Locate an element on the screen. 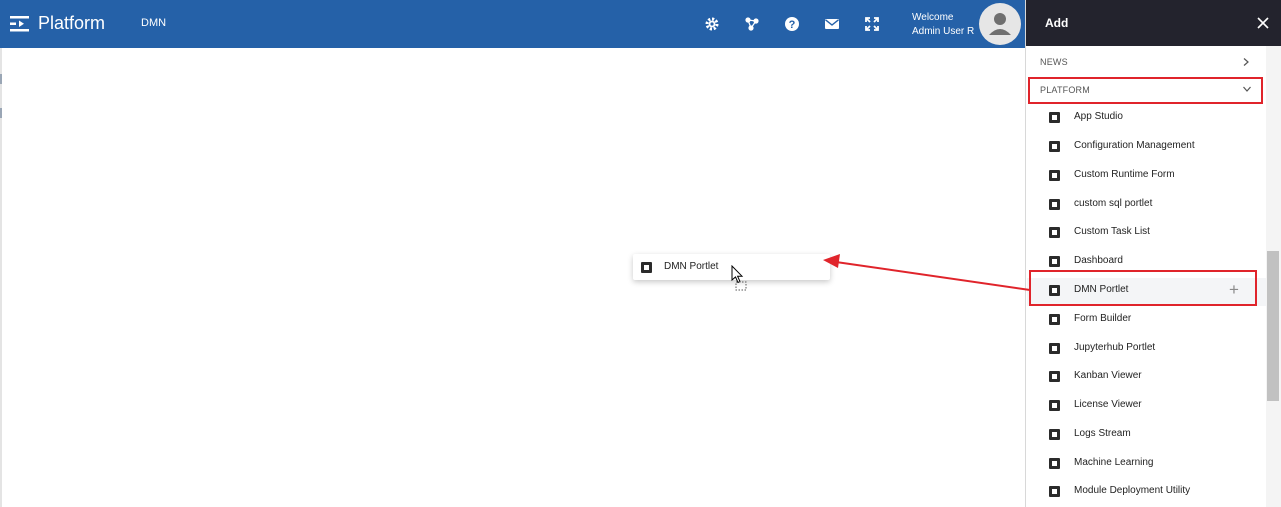  help-icon: ? is located at coordinates (792, 24).